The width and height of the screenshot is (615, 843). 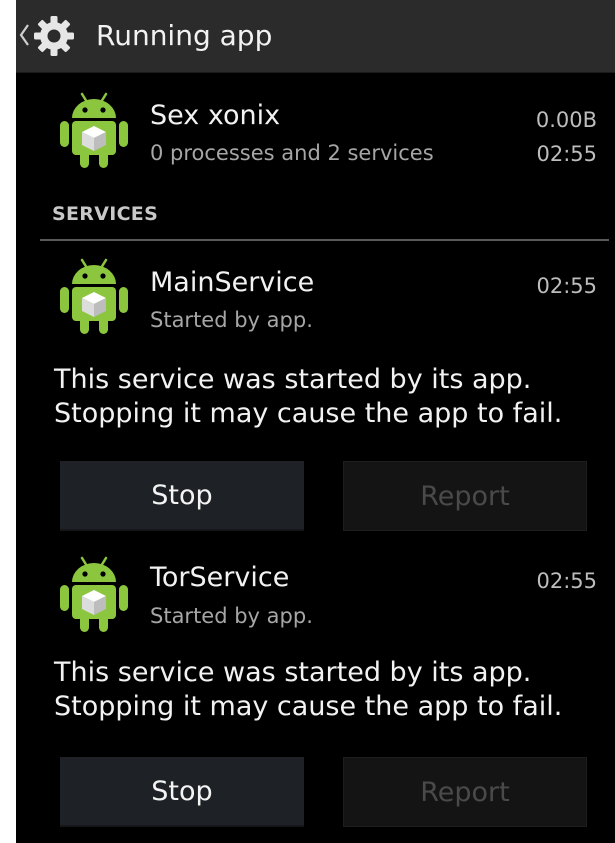 I want to click on app-size: 0.00B, so click(x=566, y=120).